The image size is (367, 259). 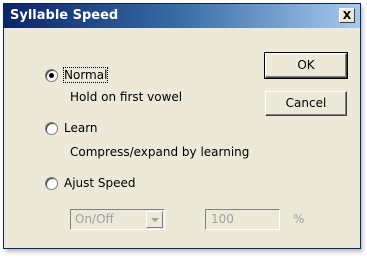 What do you see at coordinates (81, 128) in the screenshot?
I see `radio-learn-label: Learn` at bounding box center [81, 128].